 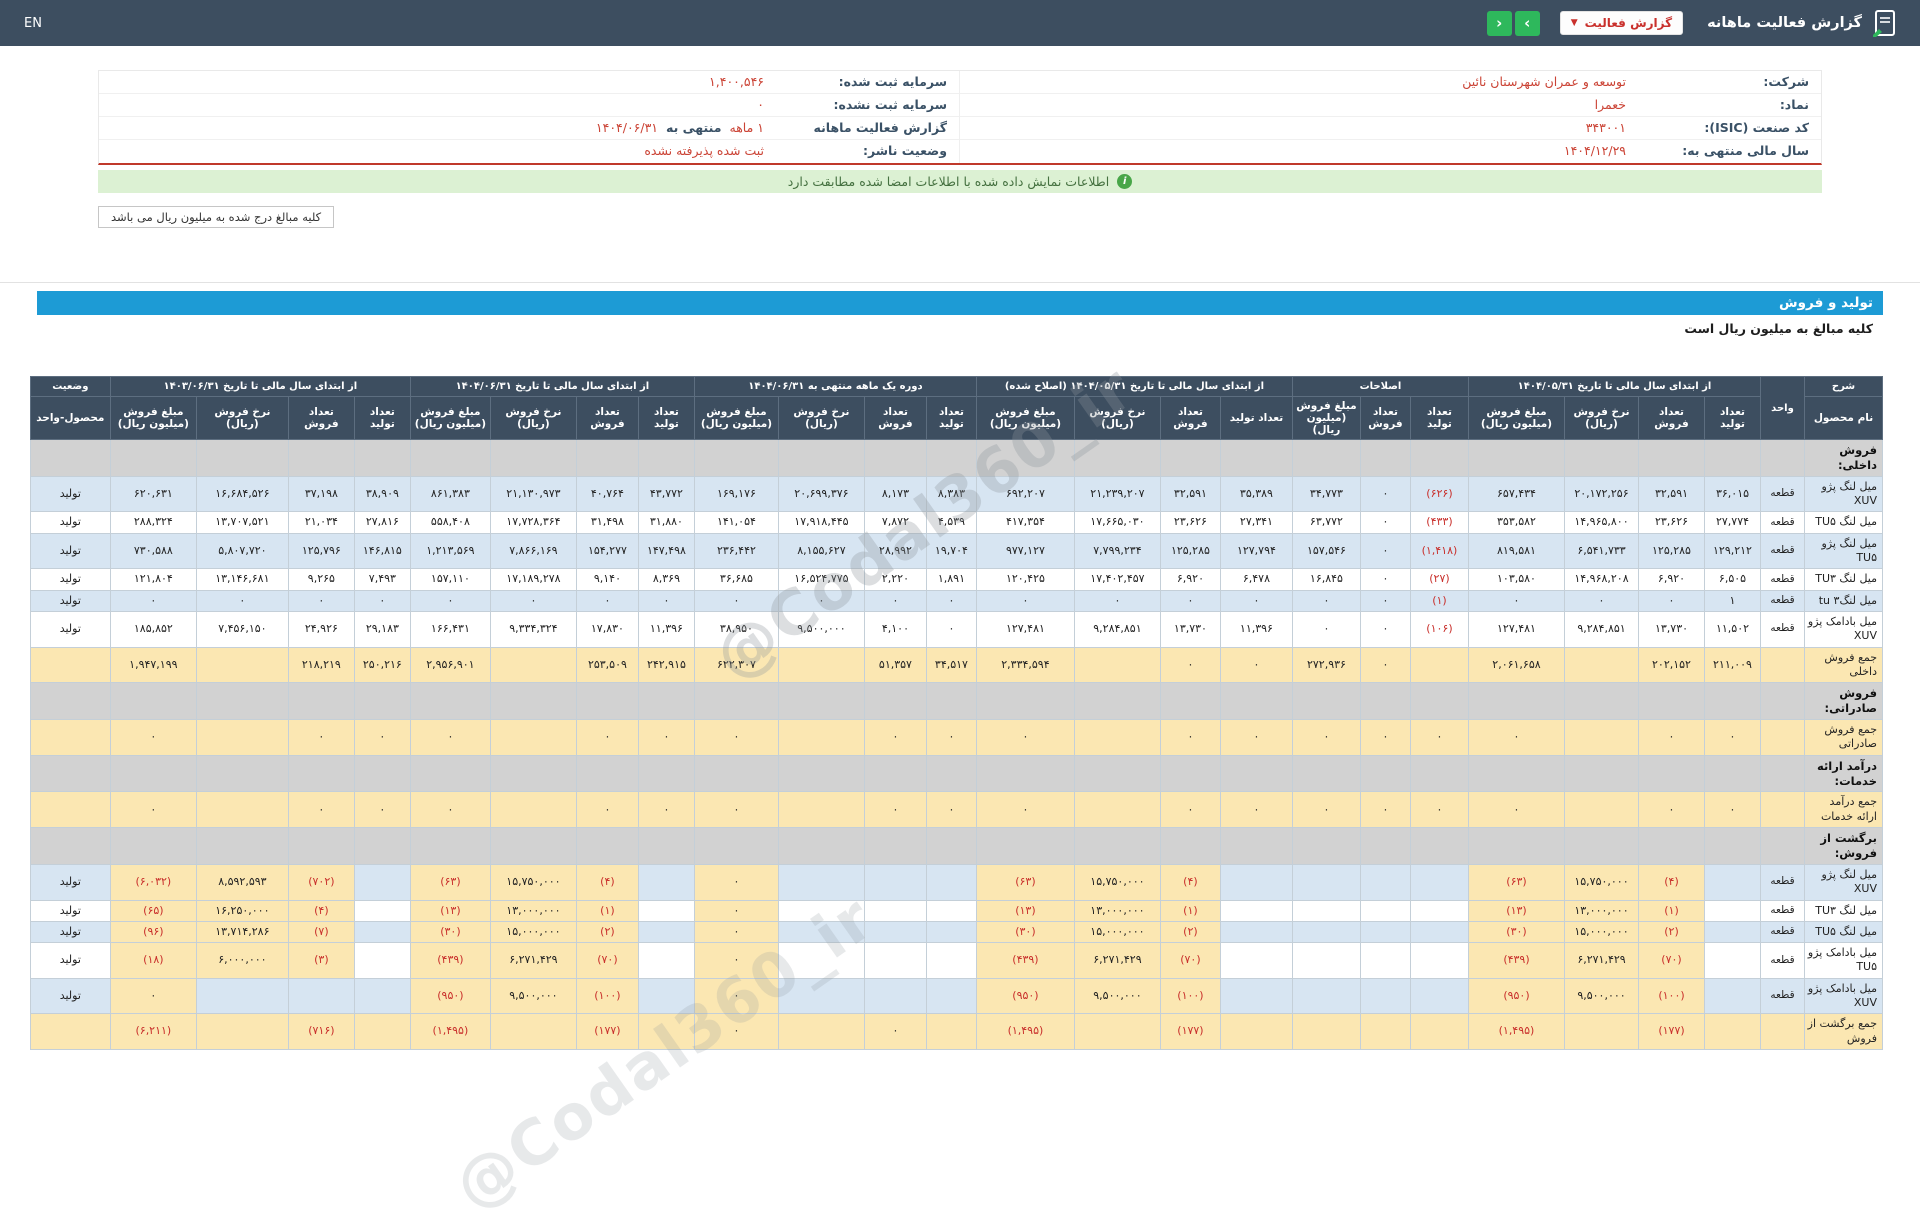 What do you see at coordinates (747, 127) in the screenshot?
I see `info-value: ۱ ماهه` at bounding box center [747, 127].